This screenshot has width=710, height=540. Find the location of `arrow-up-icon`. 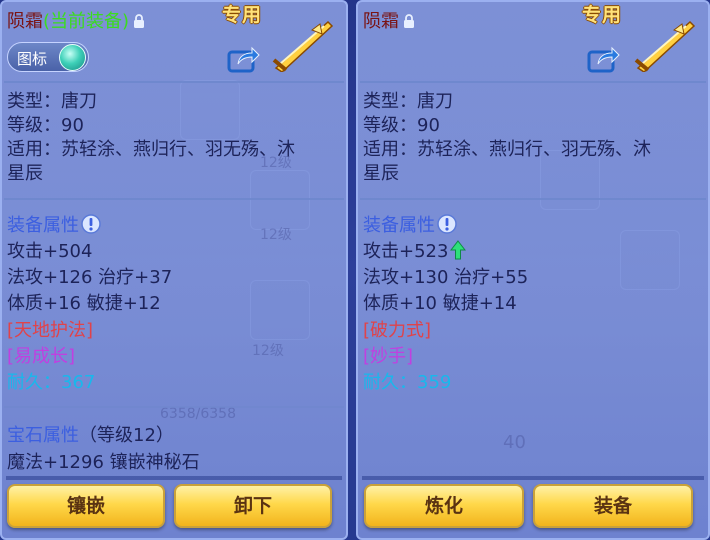

arrow-up-icon is located at coordinates (458, 250).